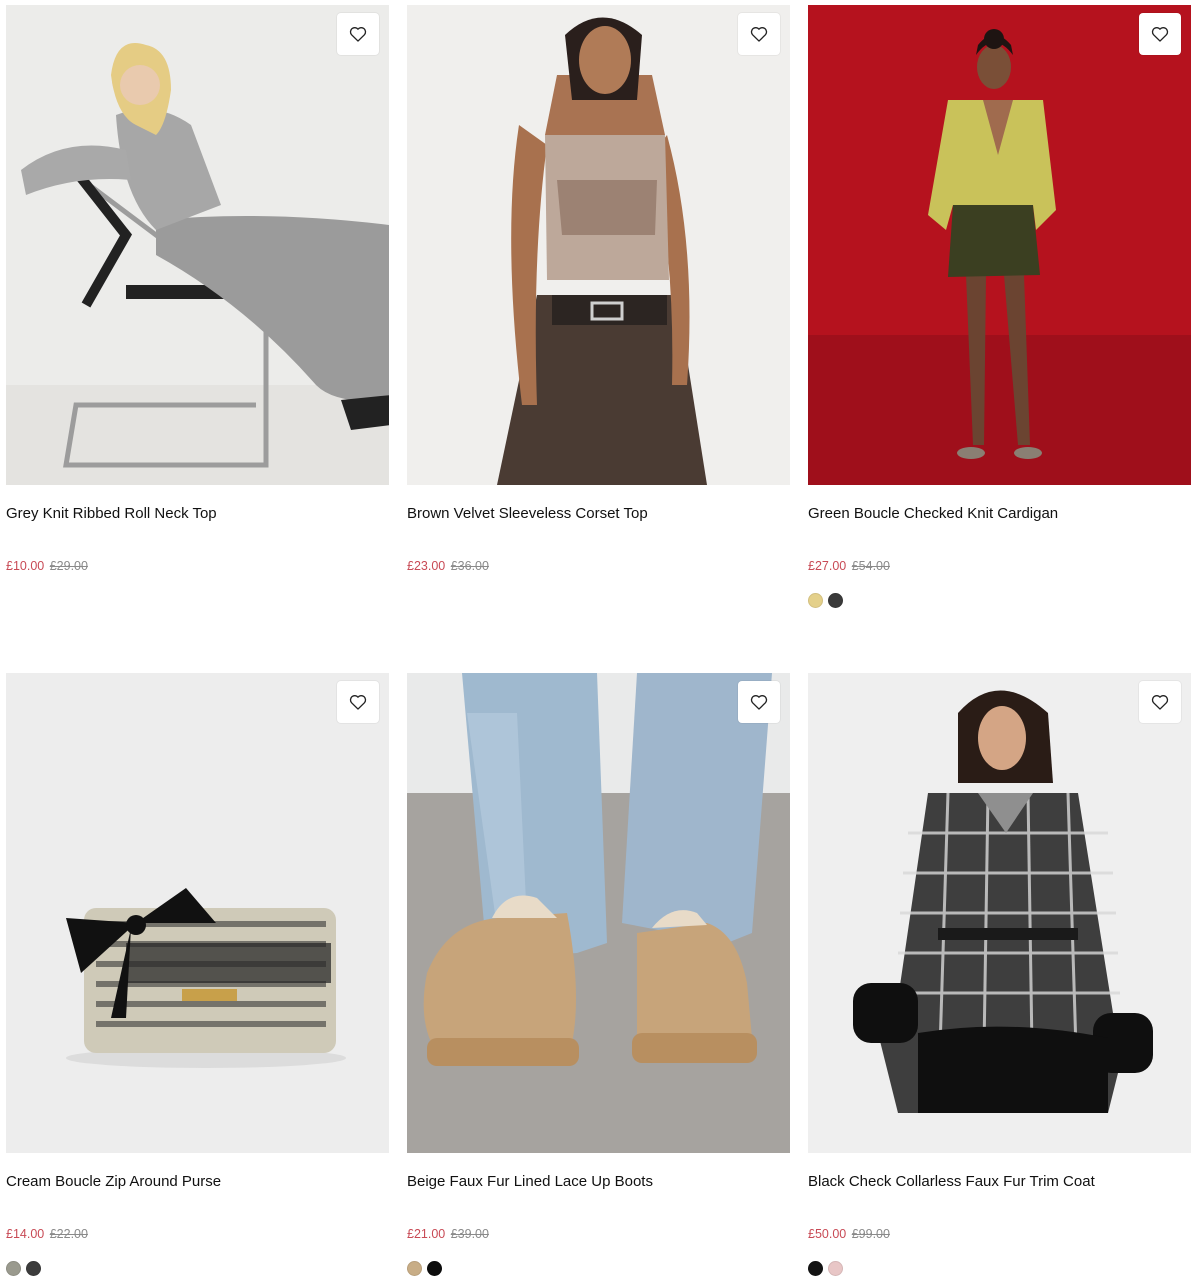 The image size is (1200, 1287). Describe the element at coordinates (469, 566) in the screenshot. I see `original-price: £36.00` at that location.